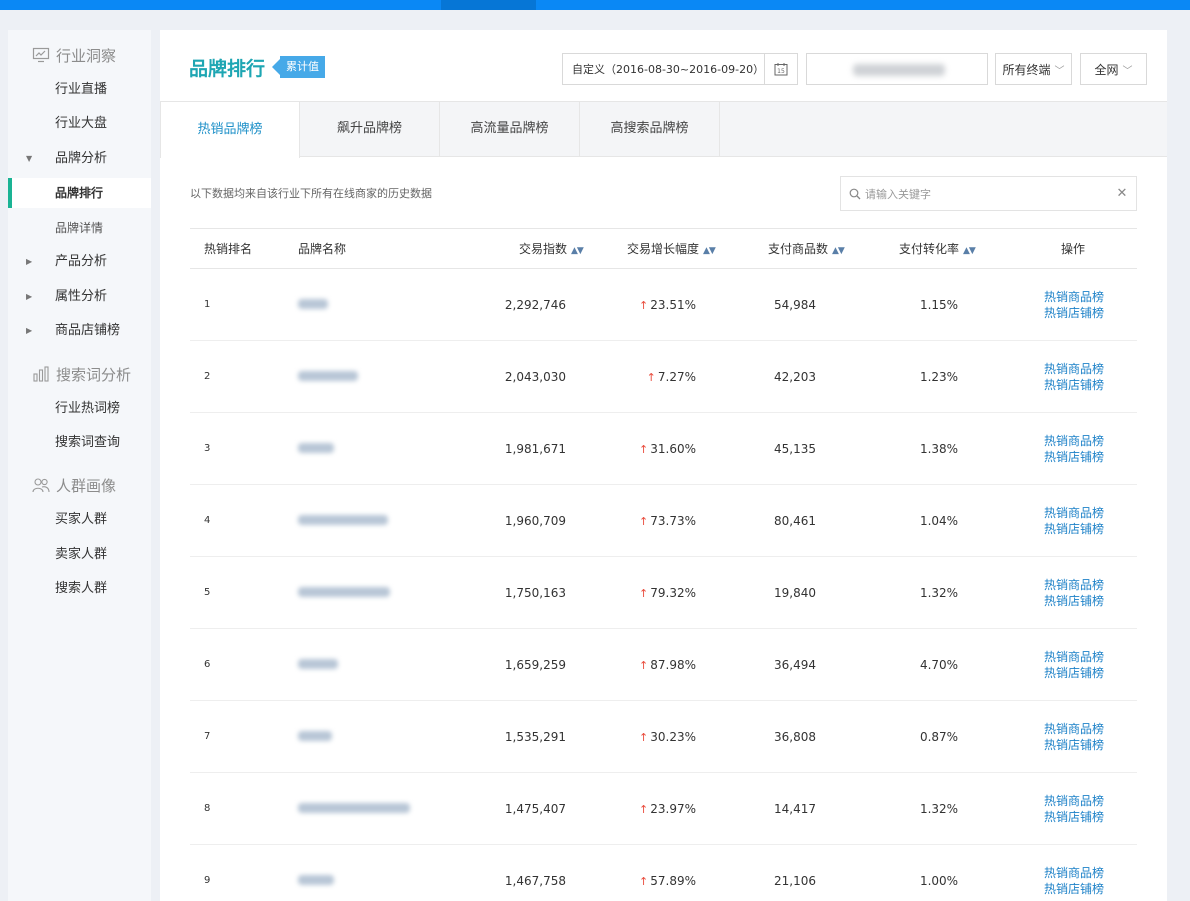 The image size is (1190, 901). Describe the element at coordinates (311, 193) in the screenshot. I see `data-source-note: 以下数据均来自该行业下所有在线商家的历史数据` at that location.